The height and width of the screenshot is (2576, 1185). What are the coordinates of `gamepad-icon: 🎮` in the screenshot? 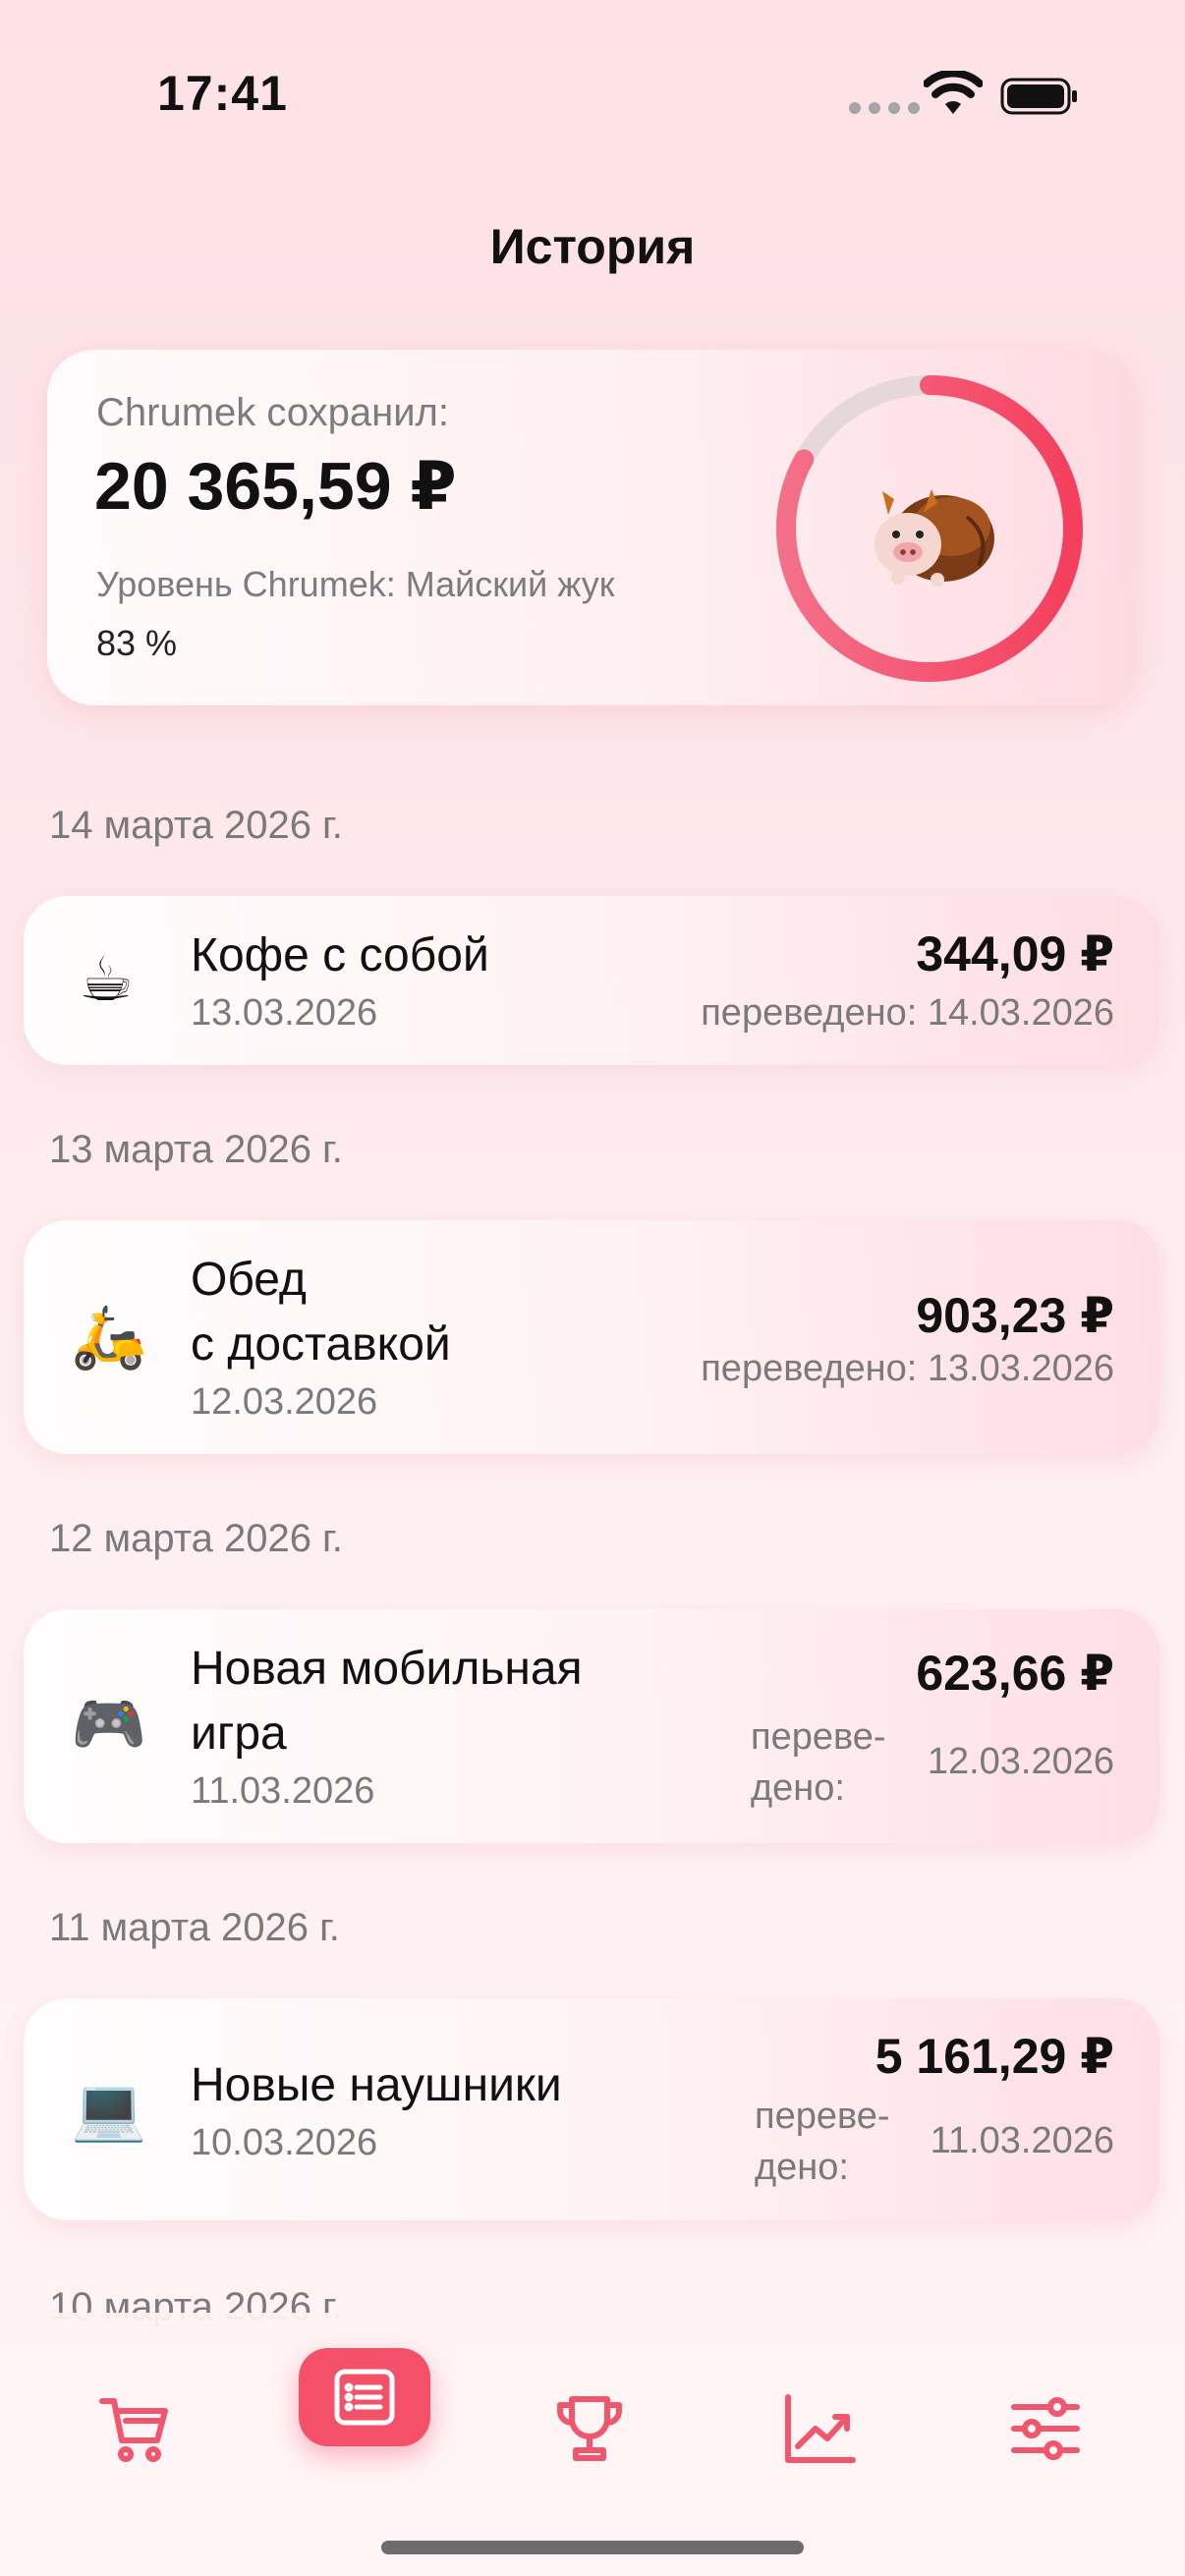 It's located at (109, 1725).